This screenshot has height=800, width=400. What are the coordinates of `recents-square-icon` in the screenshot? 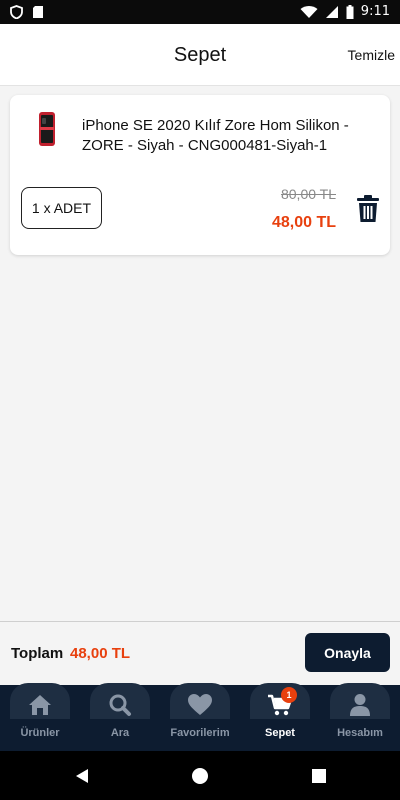 It's located at (319, 775).